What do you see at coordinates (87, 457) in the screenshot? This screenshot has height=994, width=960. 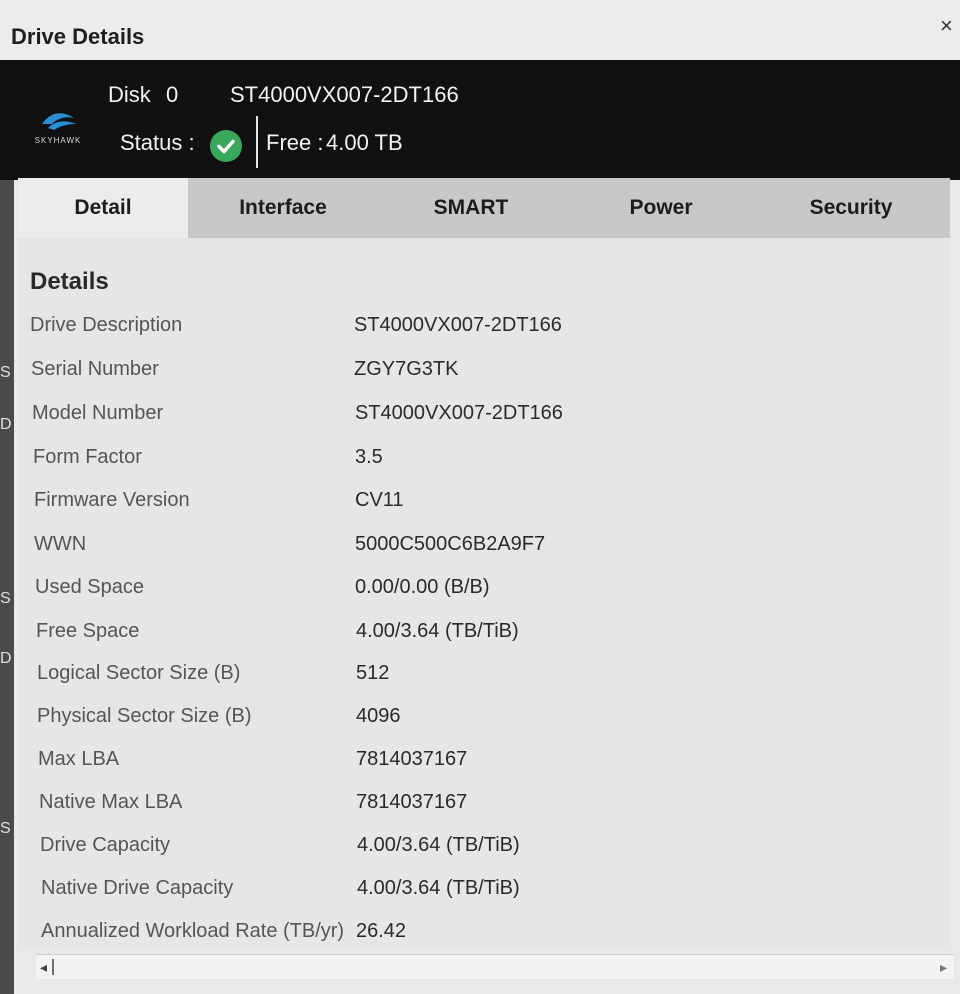 I see `row-label-form-factor: Form Factor` at bounding box center [87, 457].